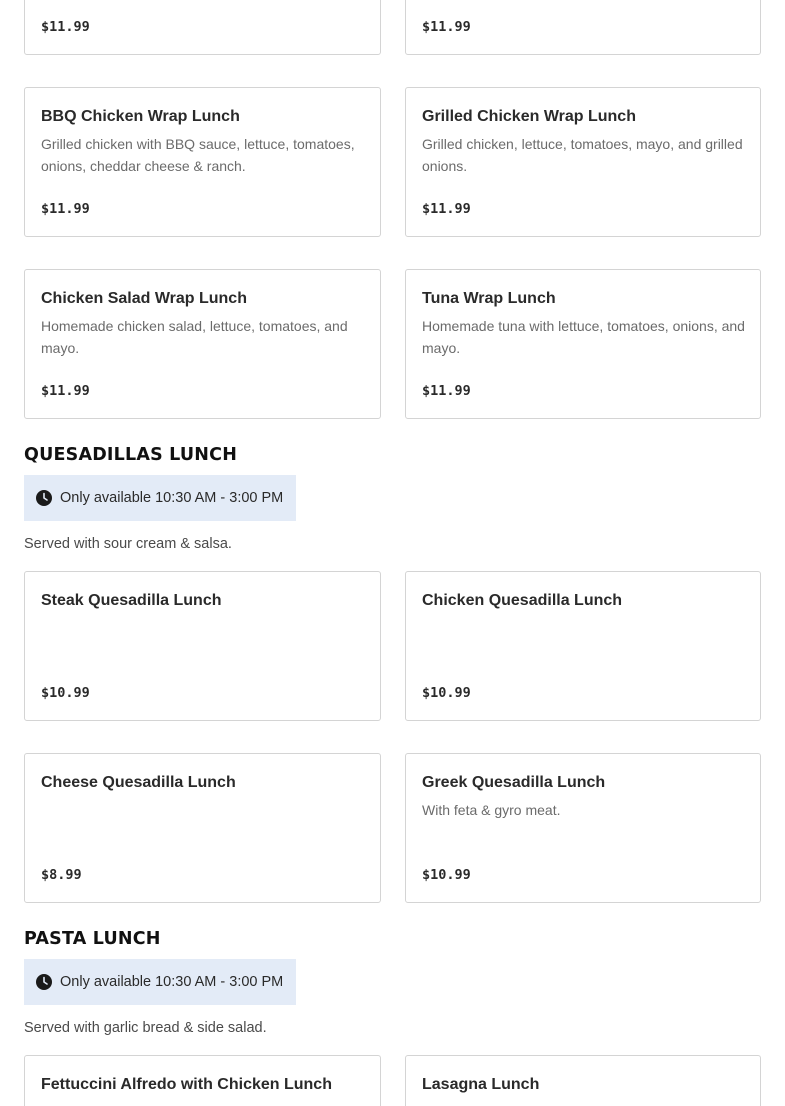 The width and height of the screenshot is (785, 1106). What do you see at coordinates (138, 782) in the screenshot?
I see `item-name: Cheese Quesadilla Lunch` at bounding box center [138, 782].